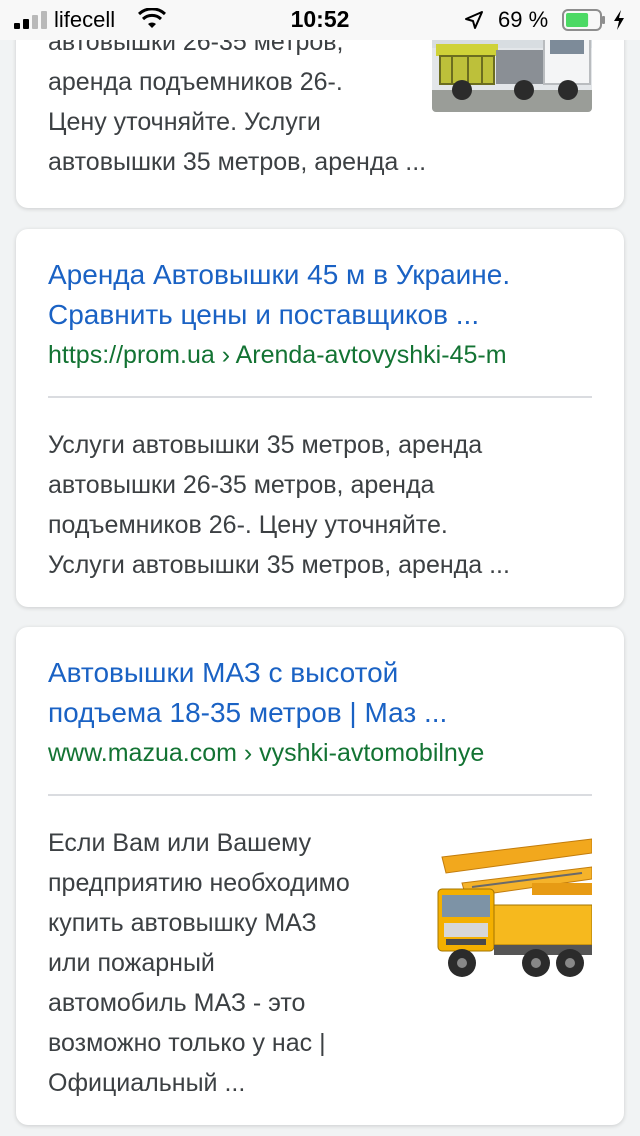 The image size is (640, 1136). What do you see at coordinates (320, 20) in the screenshot?
I see `status-bar: lifecell 10:52 69 %` at bounding box center [320, 20].